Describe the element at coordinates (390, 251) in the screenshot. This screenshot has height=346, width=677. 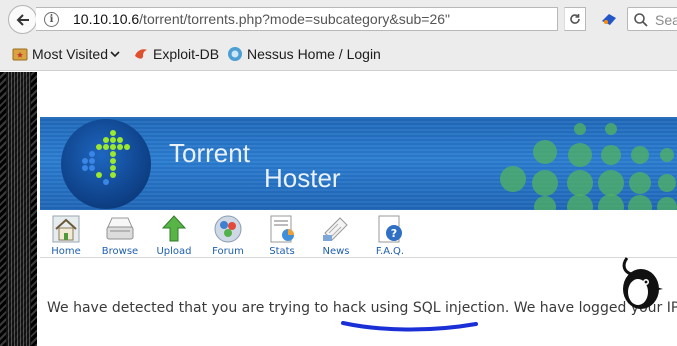
I see `nav-label: F.A.Q.` at that location.